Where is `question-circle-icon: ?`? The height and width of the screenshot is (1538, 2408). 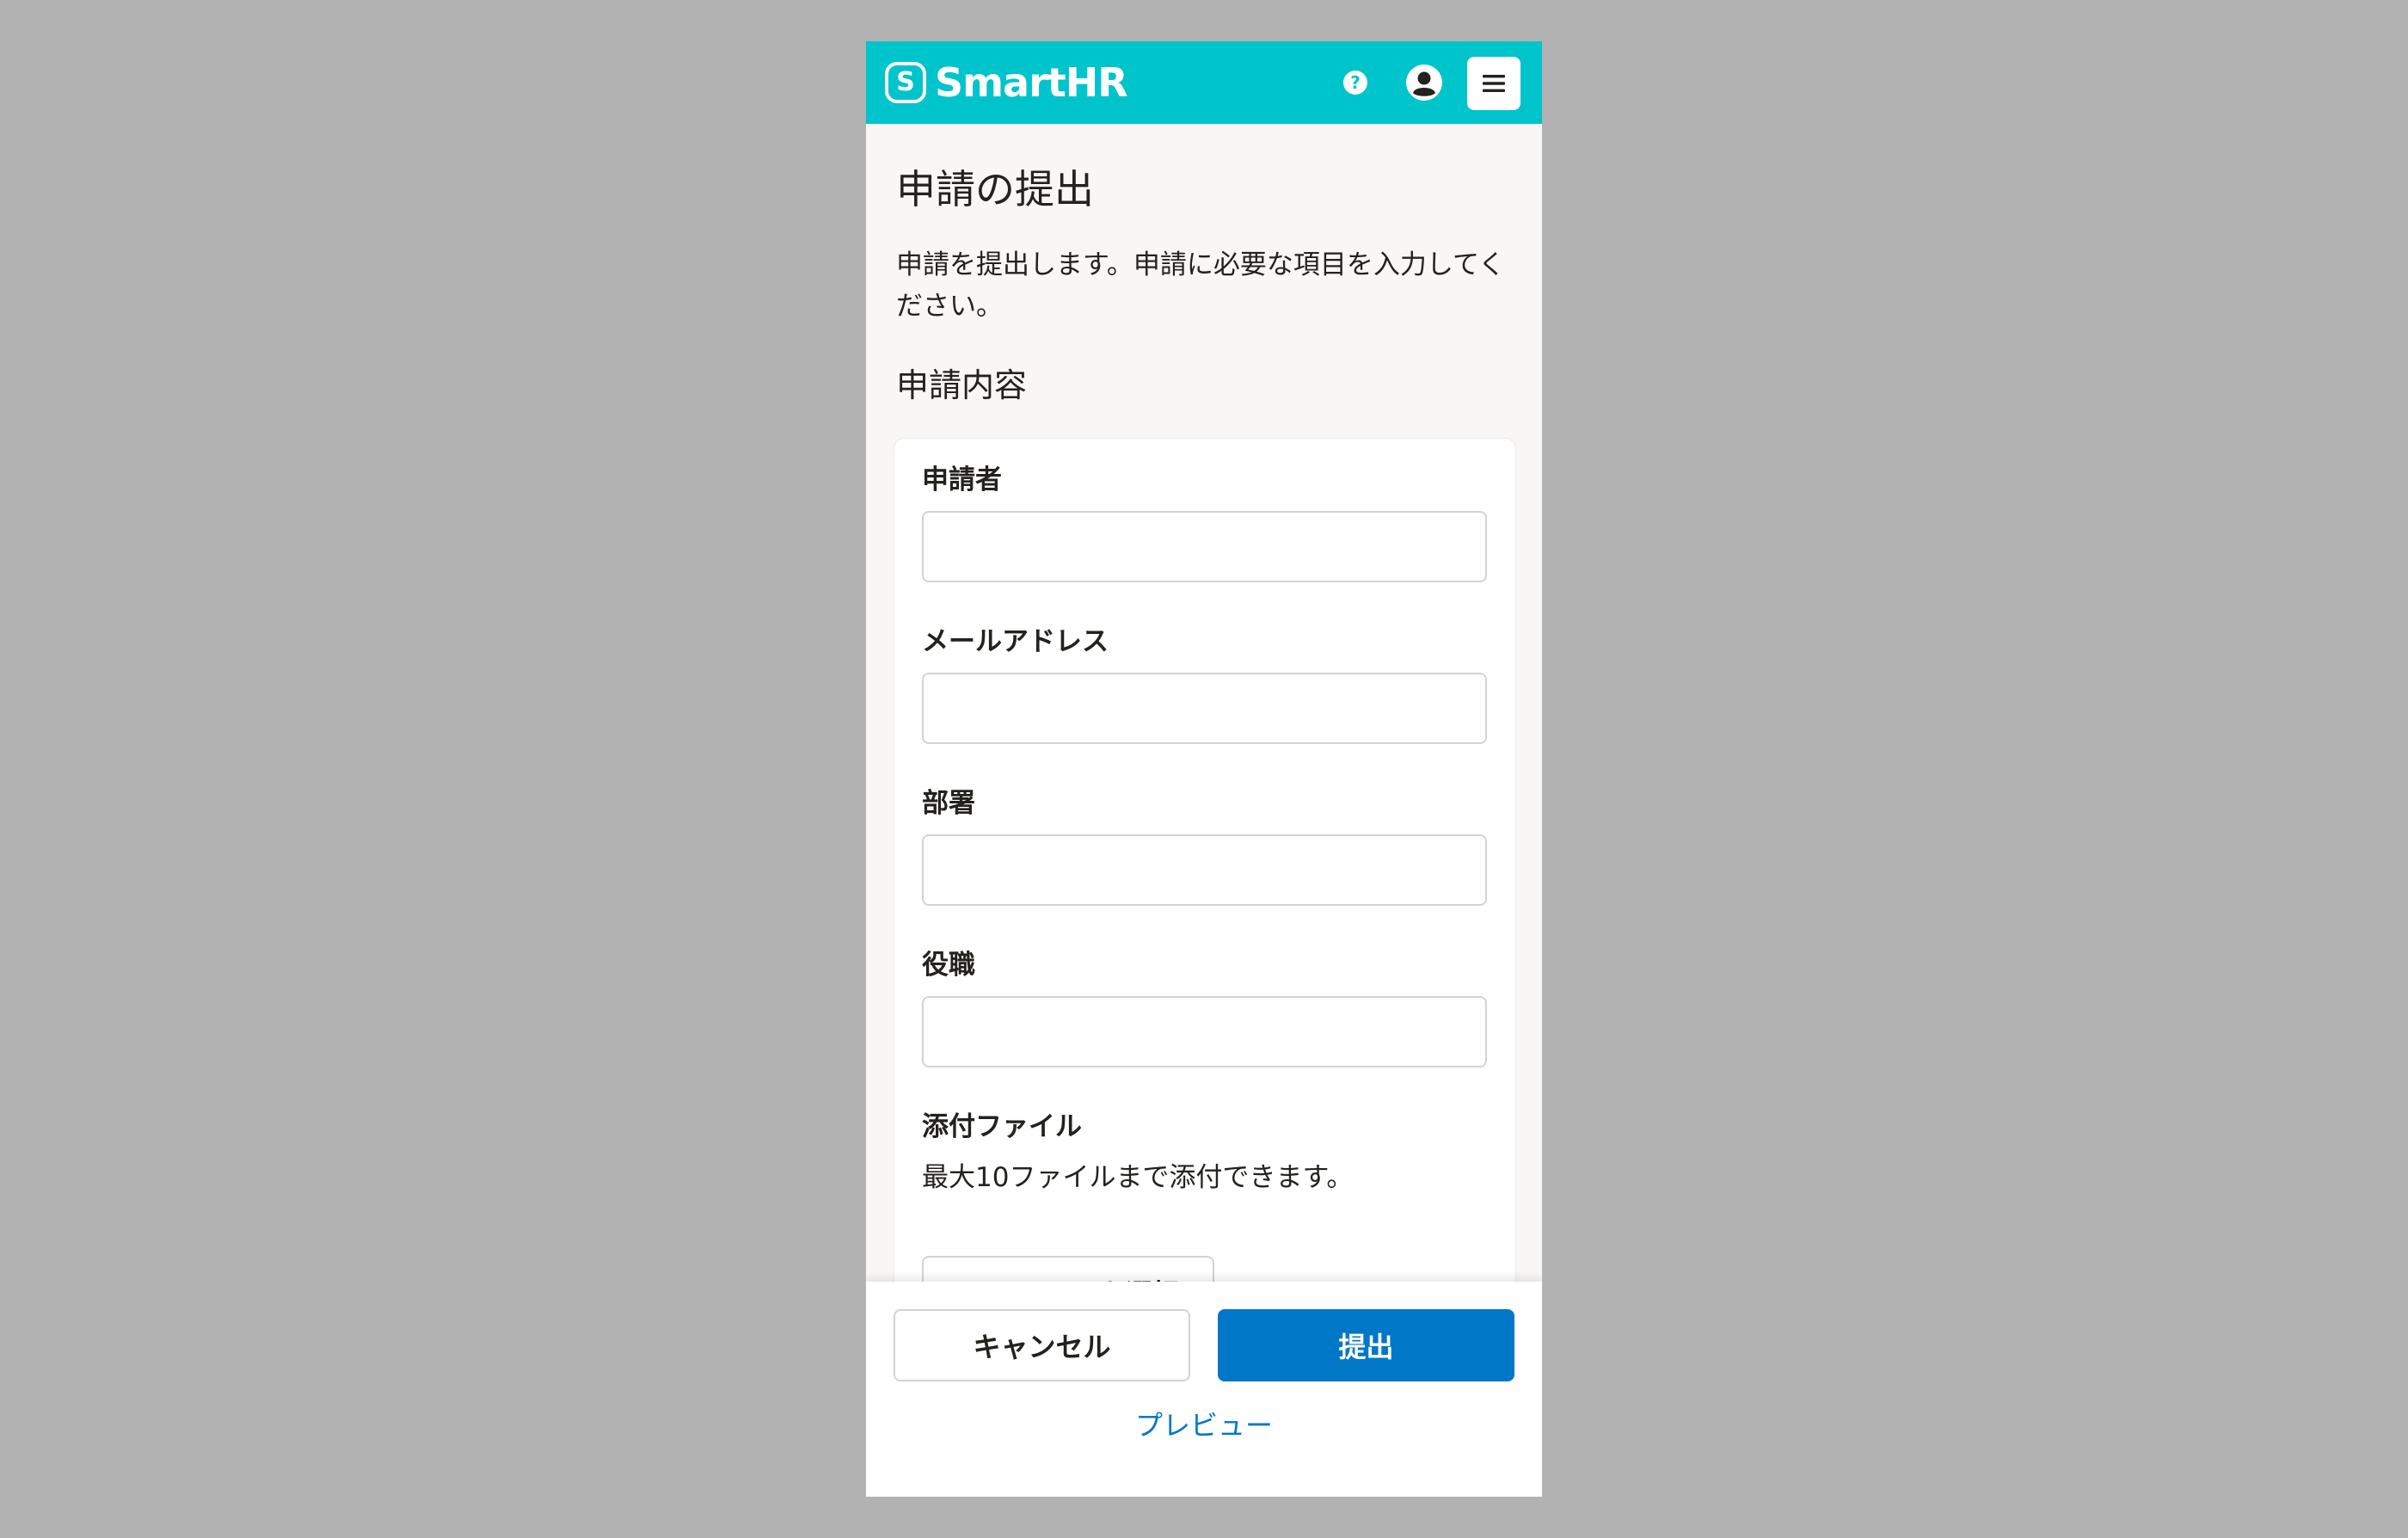 question-circle-icon: ? is located at coordinates (1355, 83).